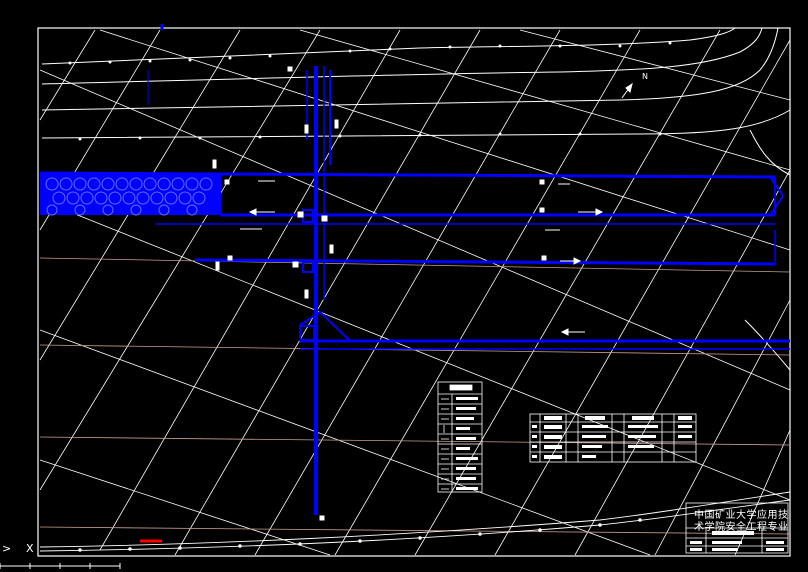  What do you see at coordinates (30, 548) in the screenshot?
I see `ucs-x-label: X` at bounding box center [30, 548].